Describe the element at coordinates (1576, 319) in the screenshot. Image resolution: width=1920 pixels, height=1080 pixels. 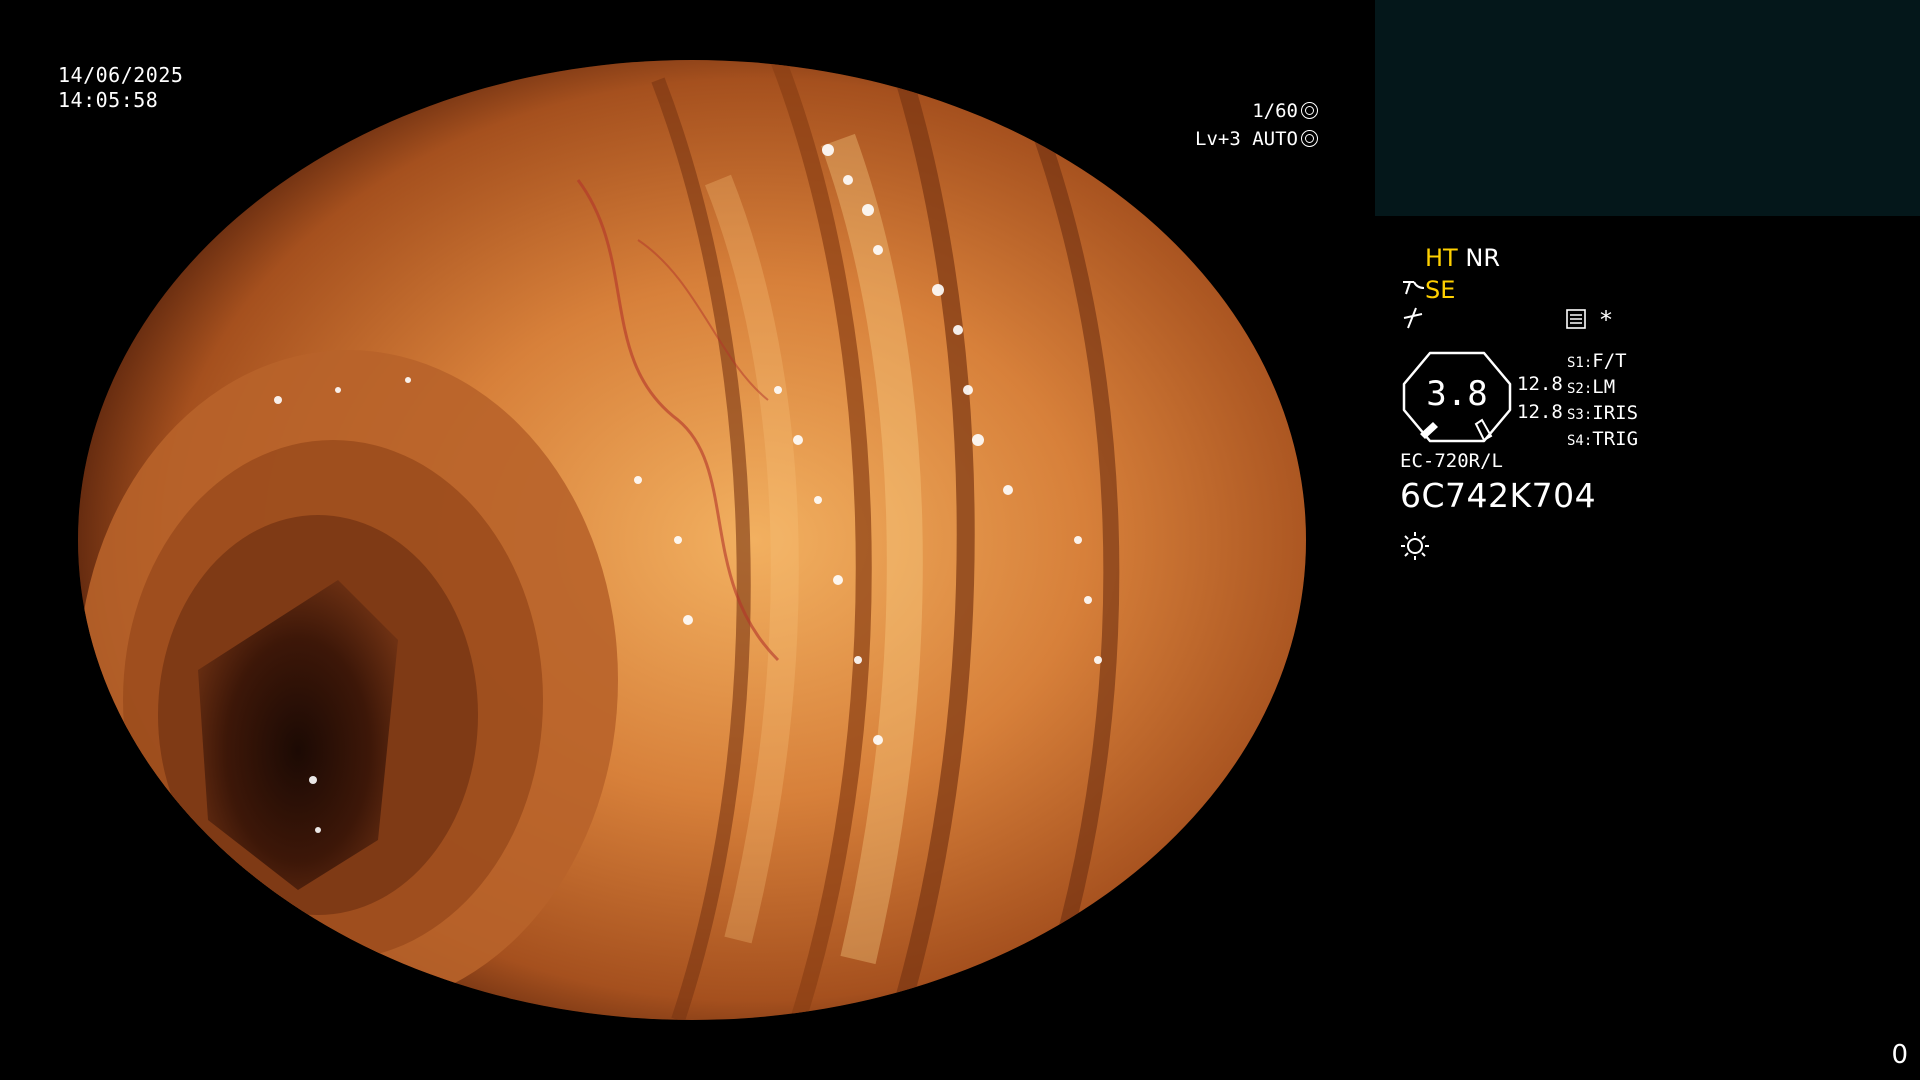
I see `memory-icon` at that location.